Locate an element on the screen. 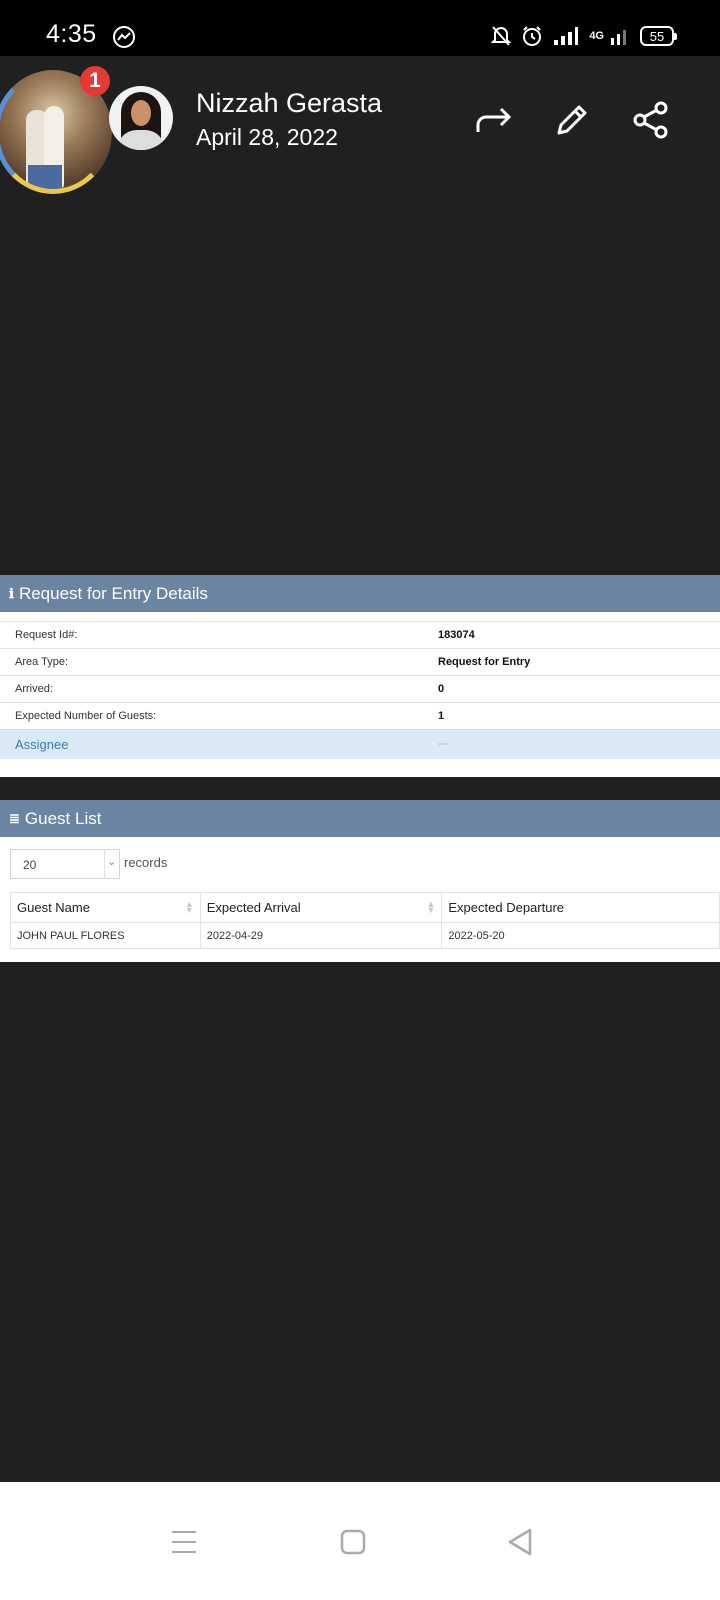 This screenshot has height=1600, width=720. detail-label: Arrived: is located at coordinates (34, 689).